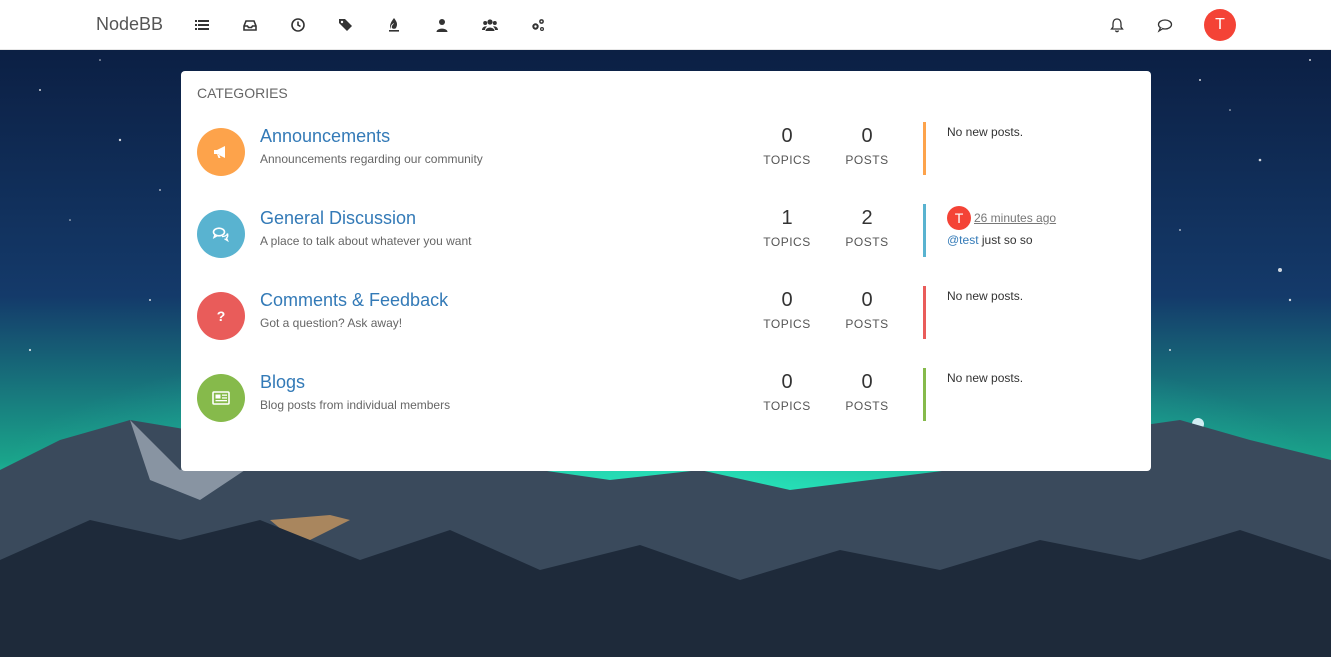 The height and width of the screenshot is (657, 1331). What do you see at coordinates (346, 25) in the screenshot?
I see `tags-icon` at bounding box center [346, 25].